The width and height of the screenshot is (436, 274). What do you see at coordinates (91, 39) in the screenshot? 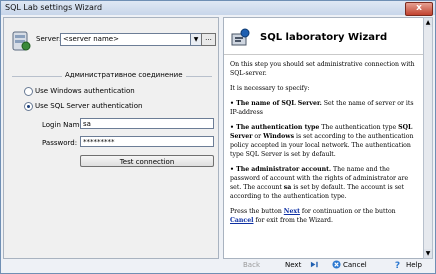
I see `server-select-value: <server name>` at bounding box center [91, 39].